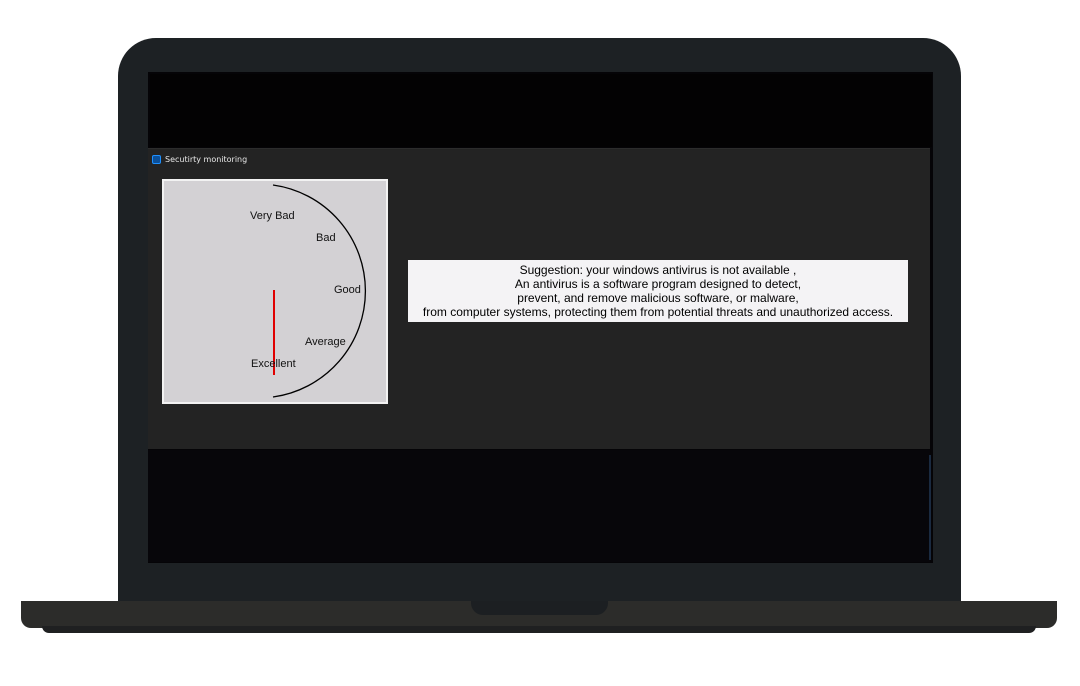 This screenshot has width=1080, height=686. I want to click on desktop-area-bottom, so click(539, 506).